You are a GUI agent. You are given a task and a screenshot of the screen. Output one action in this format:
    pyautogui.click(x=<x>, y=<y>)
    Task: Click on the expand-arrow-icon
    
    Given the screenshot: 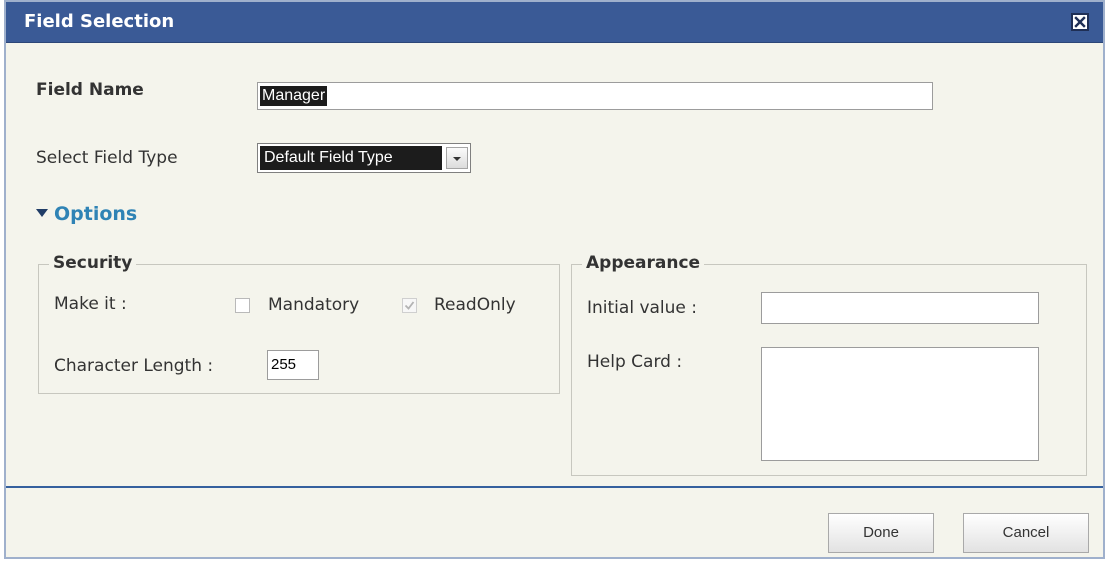 What is the action you would take?
    pyautogui.click(x=42, y=213)
    